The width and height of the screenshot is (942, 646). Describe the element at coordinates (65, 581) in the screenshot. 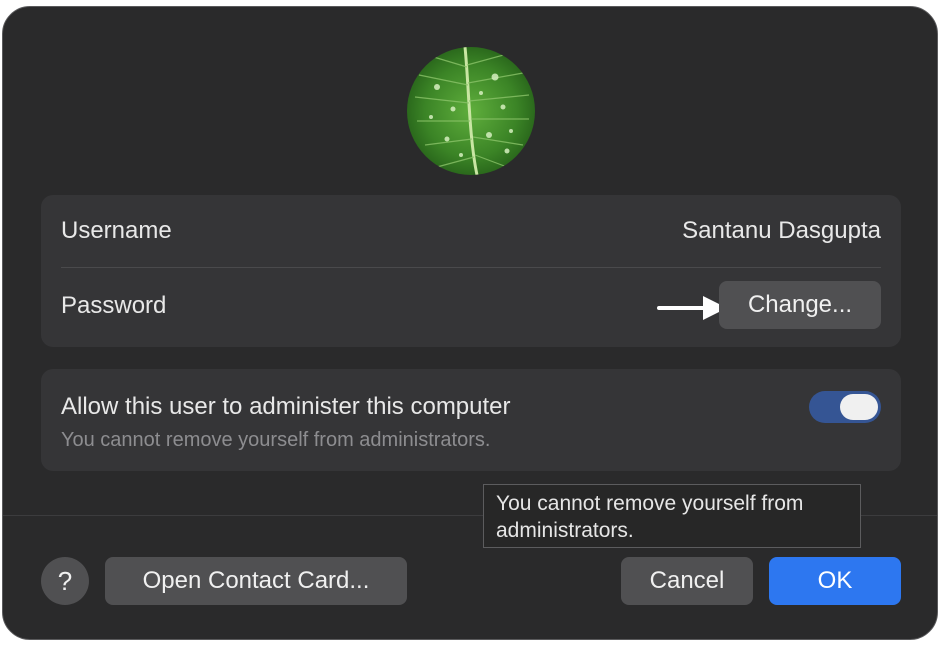

I see `help-button: ?` at that location.